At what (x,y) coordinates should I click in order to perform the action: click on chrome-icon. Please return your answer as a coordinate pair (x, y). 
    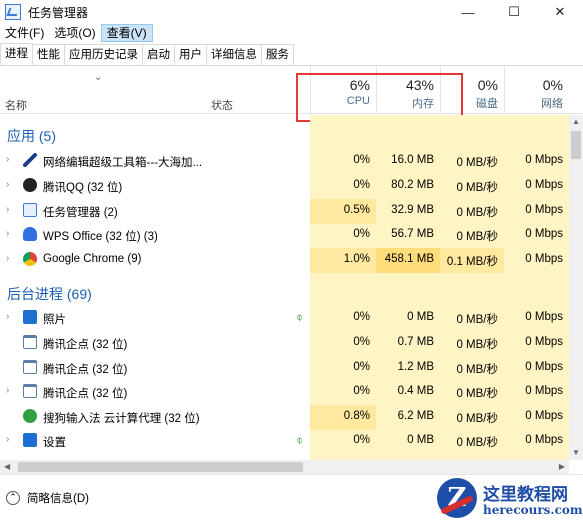
    Looking at the image, I should click on (30, 259).